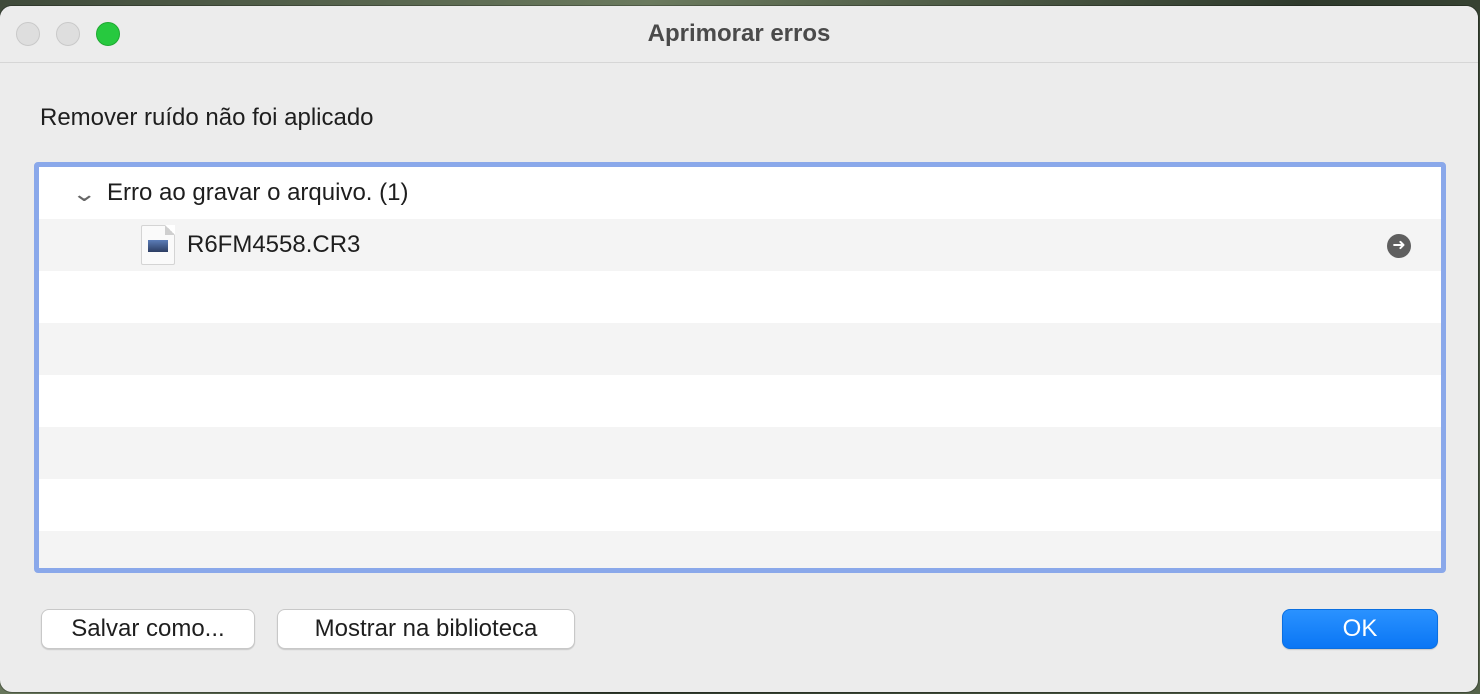 Image resolution: width=1480 pixels, height=694 pixels. What do you see at coordinates (258, 192) in the screenshot?
I see `error-group-label: Erro ao gravar o arquivo. (1)` at bounding box center [258, 192].